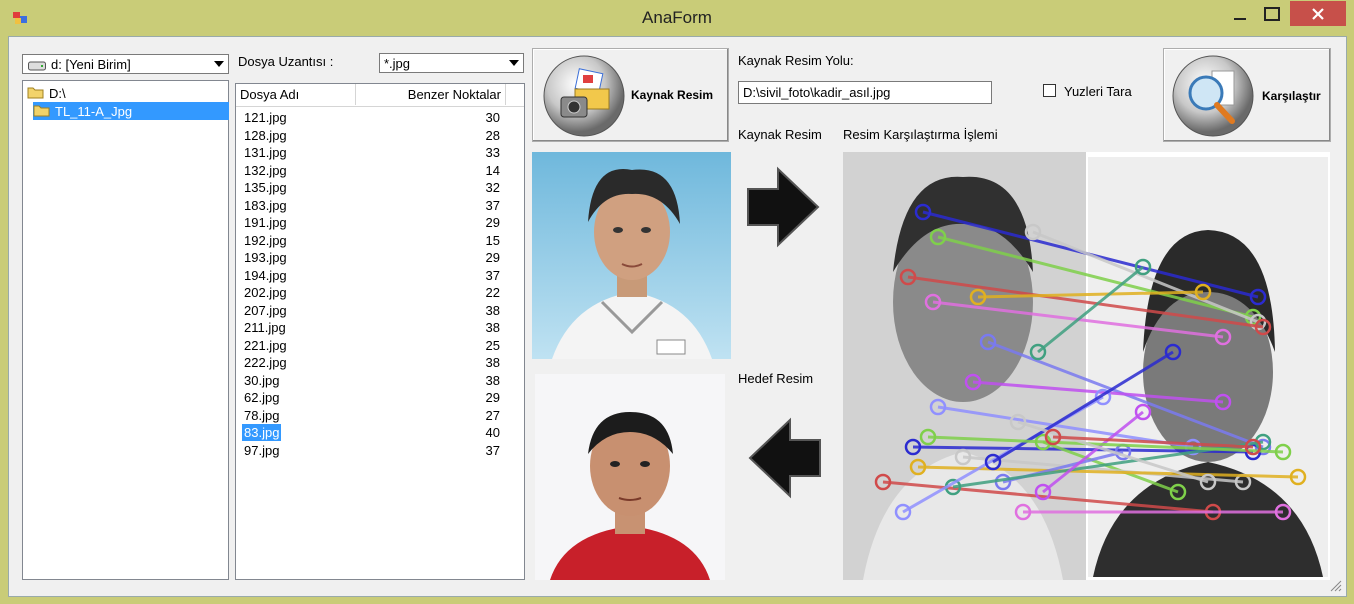  What do you see at coordinates (380, 171) in the screenshot?
I see `table-row: 132.jpg 14` at bounding box center [380, 171].